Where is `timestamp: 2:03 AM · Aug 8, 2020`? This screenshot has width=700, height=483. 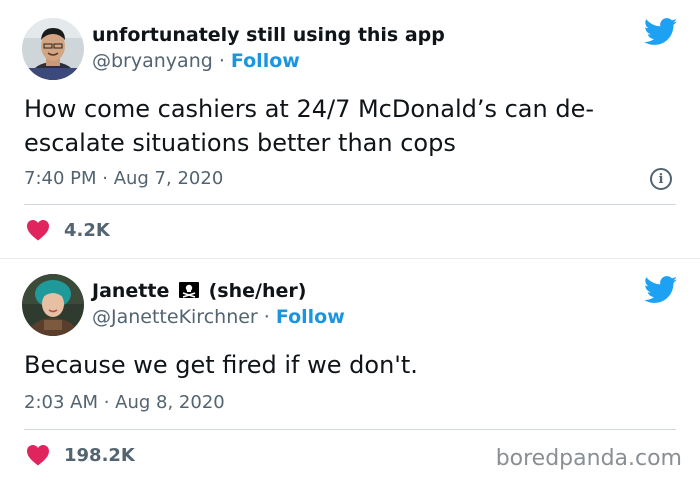
timestamp: 2:03 AM · Aug 8, 2020 is located at coordinates (124, 402).